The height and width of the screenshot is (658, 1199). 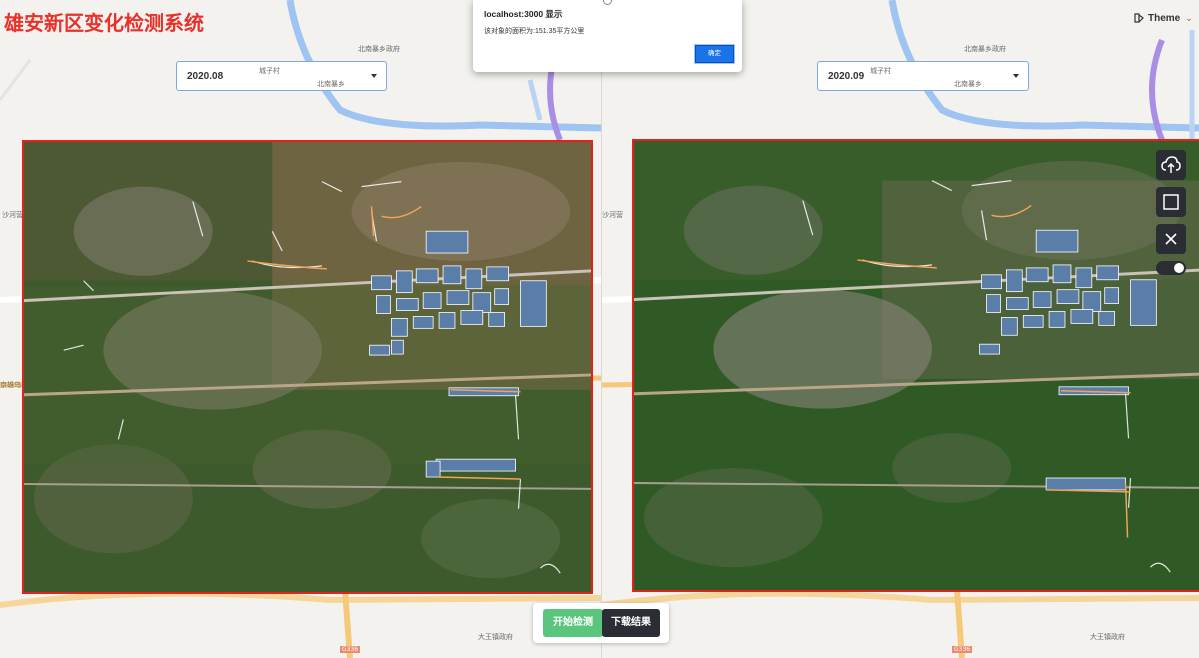 What do you see at coordinates (573, 623) in the screenshot?
I see `start-detection-button: 开始检测` at bounding box center [573, 623].